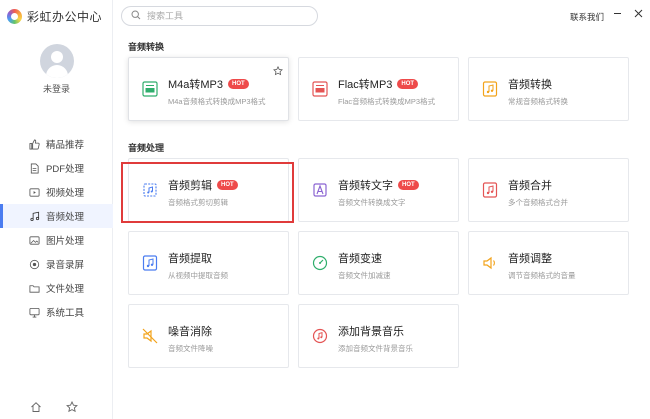  What do you see at coordinates (375, 348) in the screenshot?
I see `card-description: 添加音频文件背景音乐` at bounding box center [375, 348].